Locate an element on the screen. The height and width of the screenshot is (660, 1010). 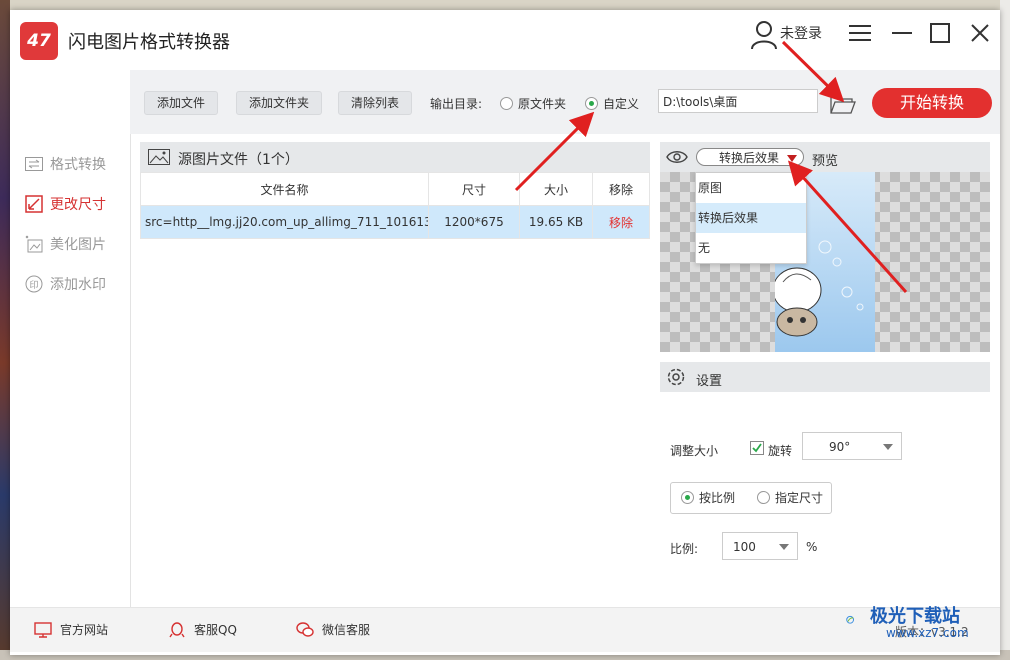
ratio-value: 100 is located at coordinates (744, 547).